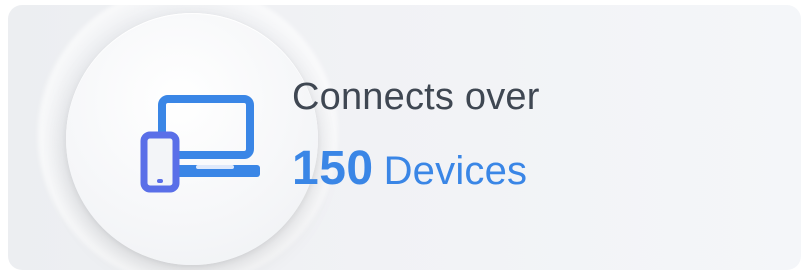 This screenshot has width=809, height=275. Describe the element at coordinates (200, 144) in the screenshot. I see `laptop-and-phone-icon` at that location.